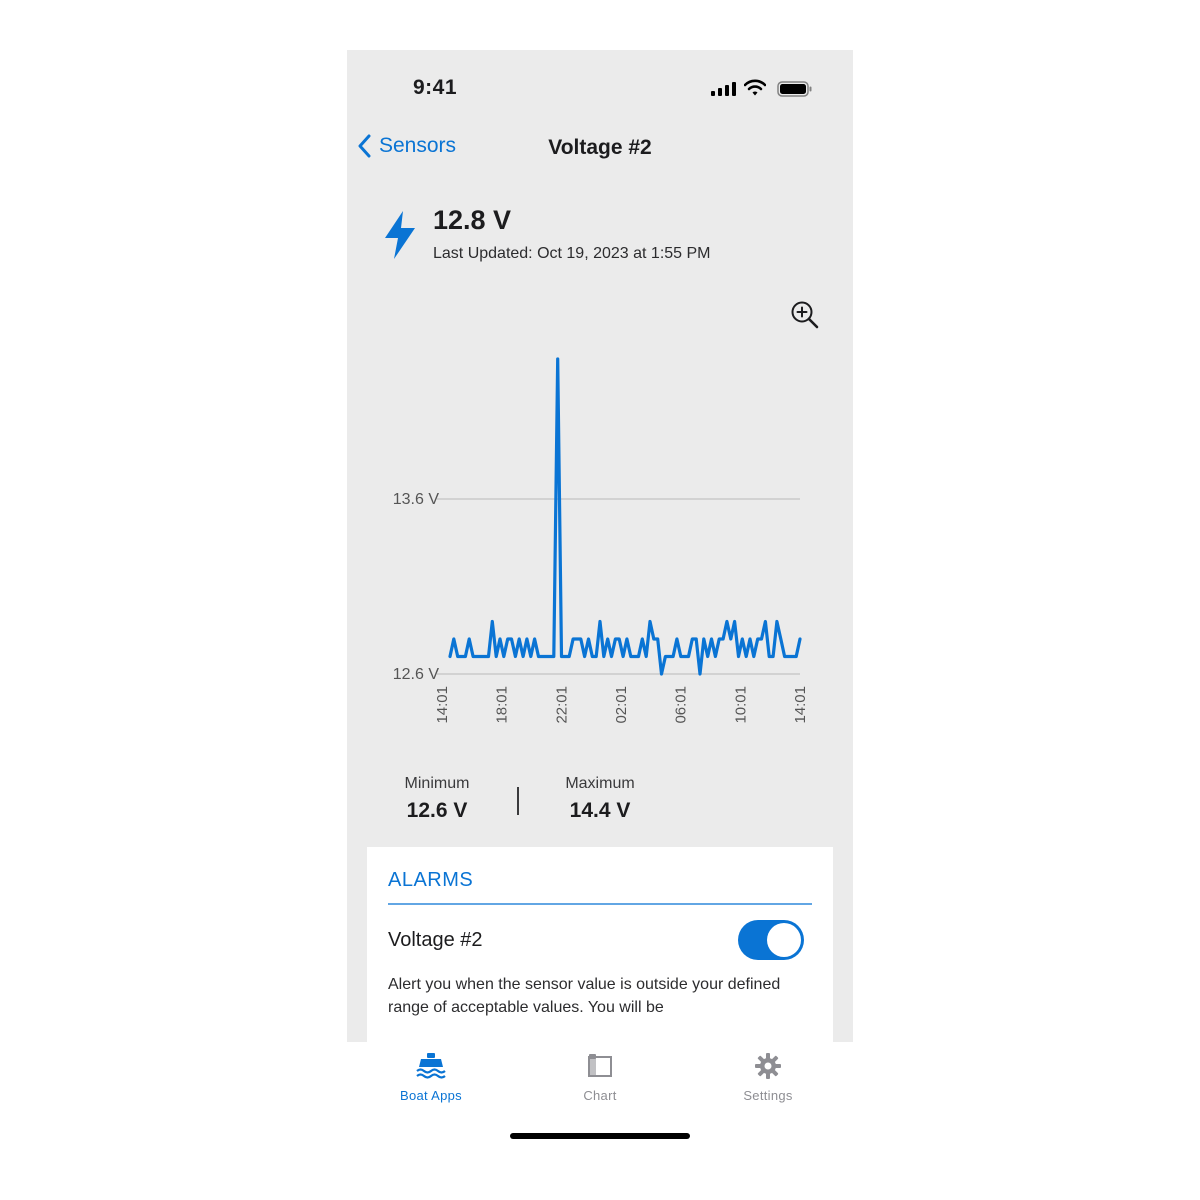 This screenshot has width=1200, height=1200. I want to click on zoom-in-icon, so click(805, 315).